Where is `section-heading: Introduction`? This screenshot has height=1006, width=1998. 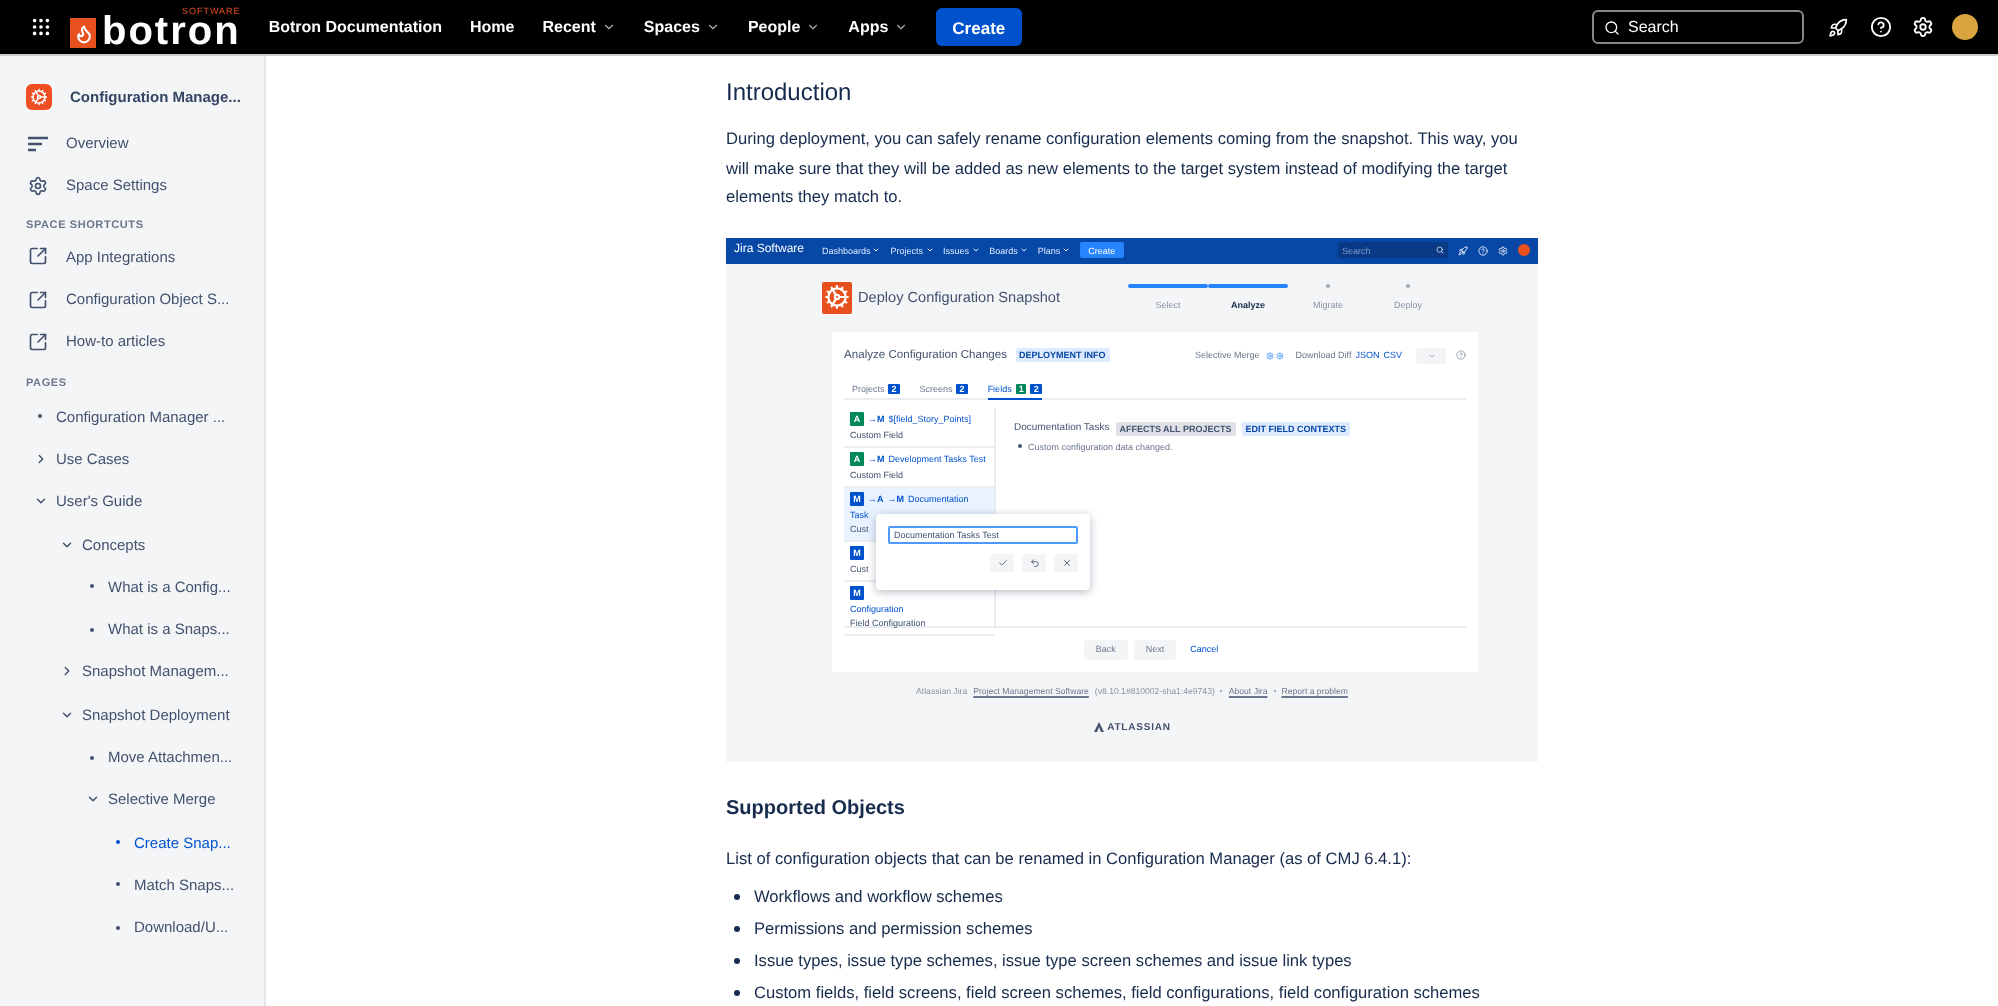
section-heading: Introduction is located at coordinates (790, 93).